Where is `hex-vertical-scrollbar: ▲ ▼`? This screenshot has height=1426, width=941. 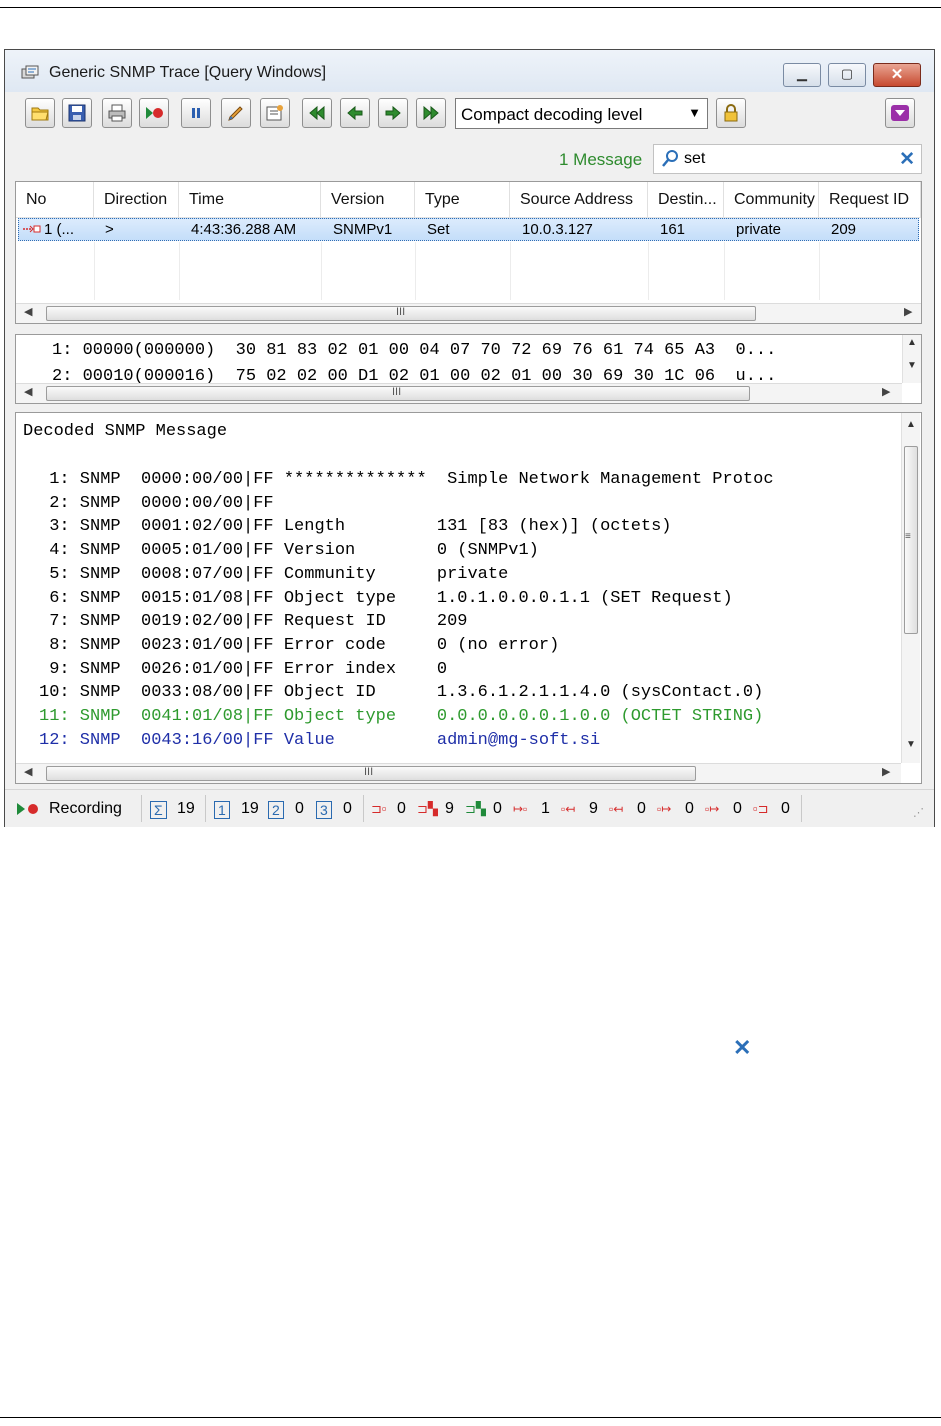
hex-vertical-scrollbar: ▲ ▼ is located at coordinates (911, 359).